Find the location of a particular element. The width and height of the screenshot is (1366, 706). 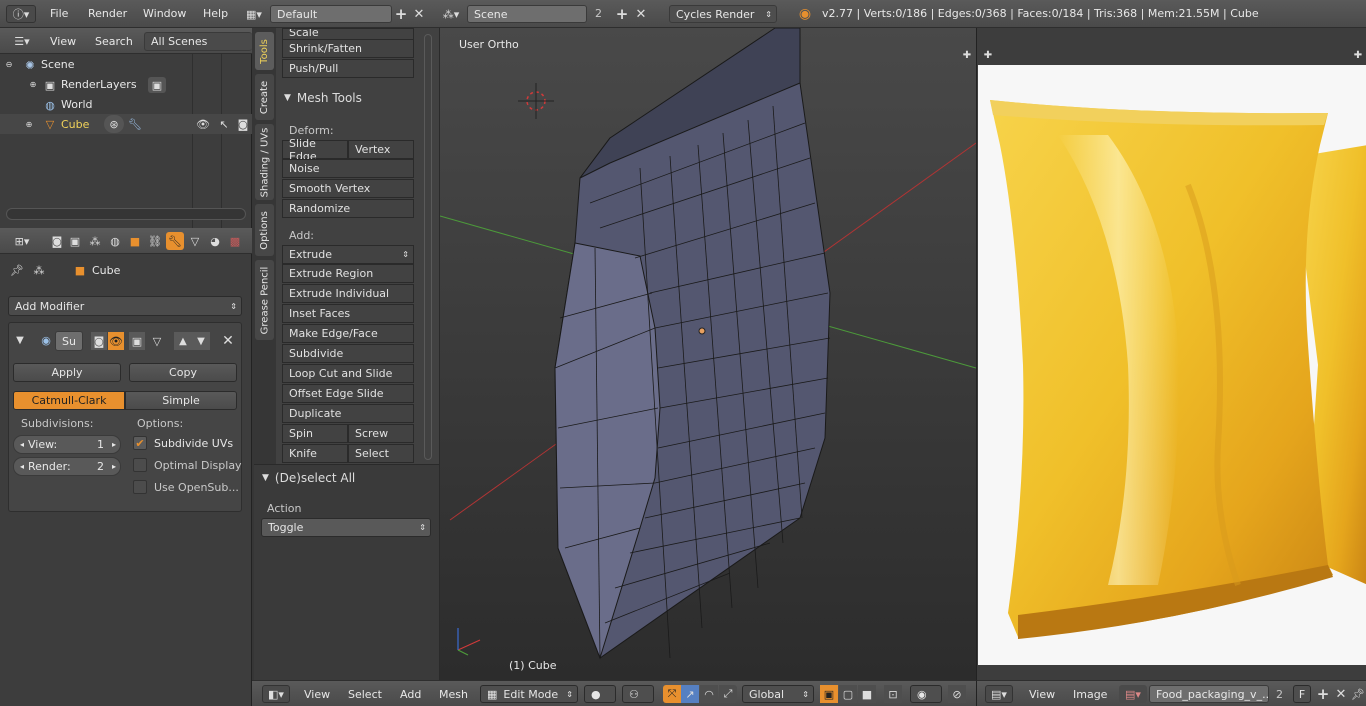

delete-scene-icon: ✕ is located at coordinates (641, 14).